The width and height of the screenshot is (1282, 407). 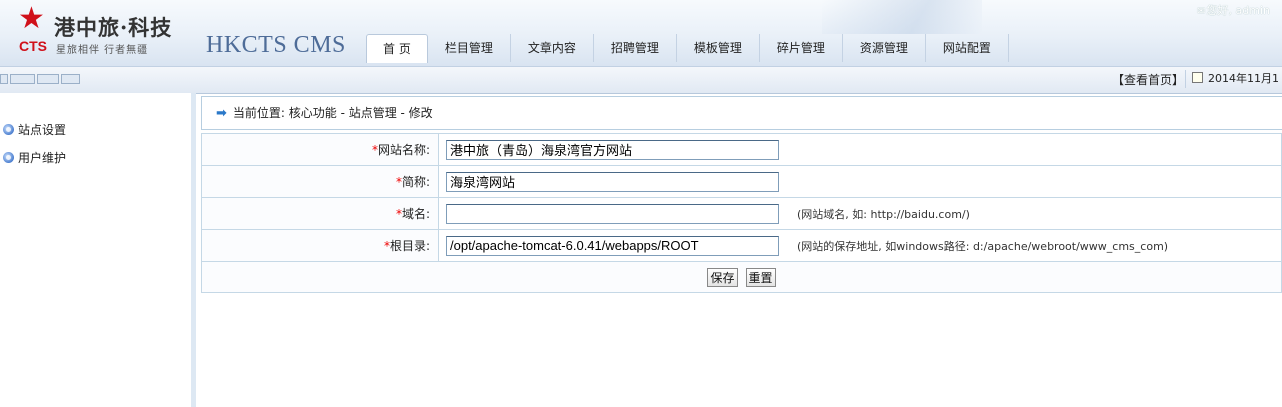 What do you see at coordinates (722, 277) in the screenshot?
I see `save-button: 保存` at bounding box center [722, 277].